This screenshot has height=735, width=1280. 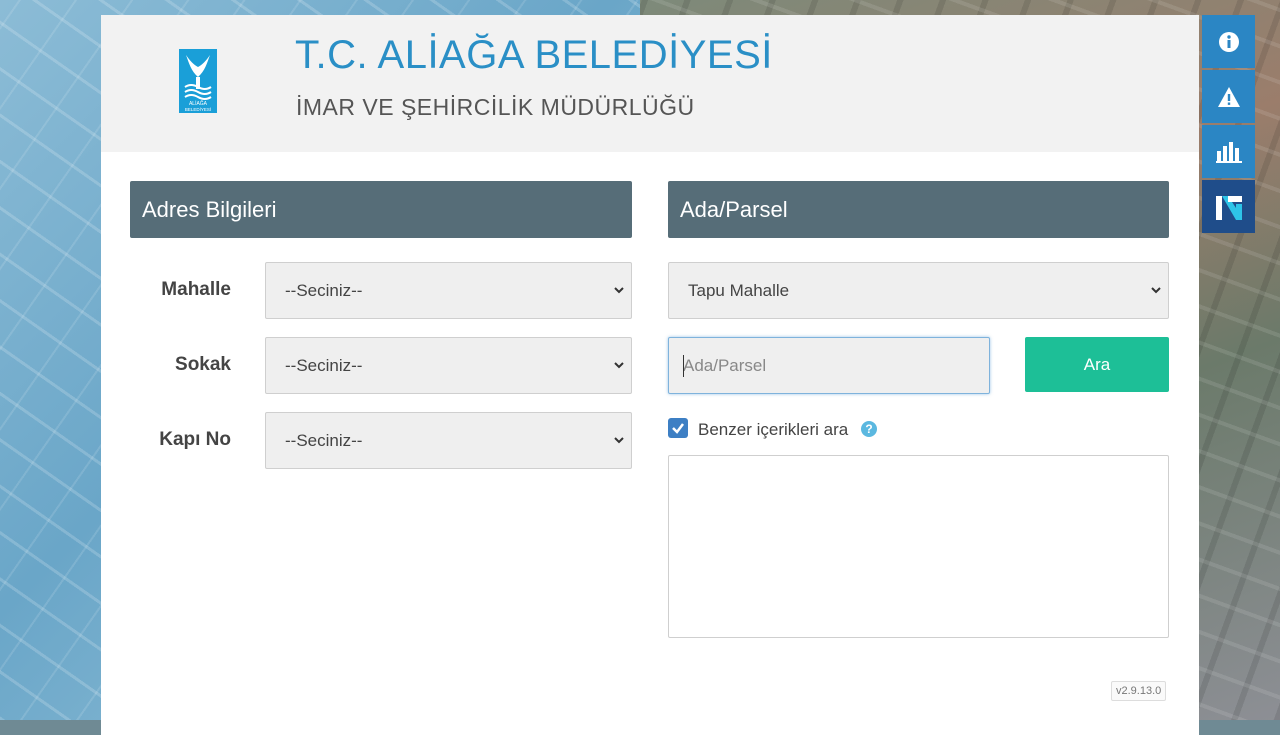 What do you see at coordinates (739, 290) in the screenshot?
I see `tapu-mahalle-select-value: Tapu Mahalle` at bounding box center [739, 290].